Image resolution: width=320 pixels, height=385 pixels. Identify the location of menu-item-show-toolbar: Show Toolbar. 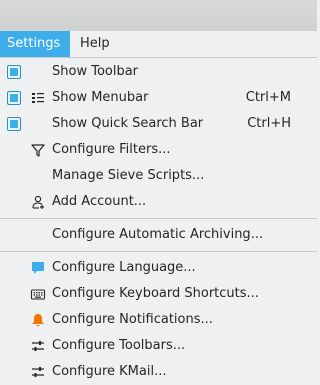
(158, 72).